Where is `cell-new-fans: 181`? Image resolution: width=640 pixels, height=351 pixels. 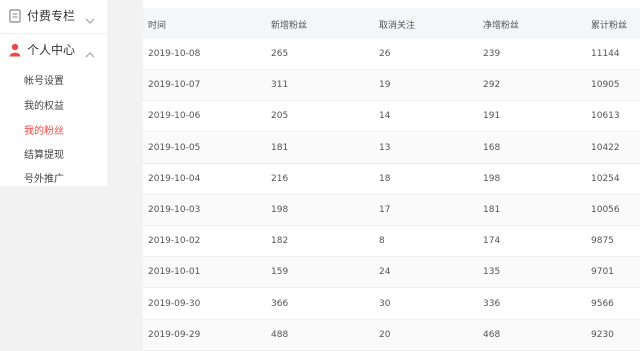 cell-new-fans: 181 is located at coordinates (280, 147).